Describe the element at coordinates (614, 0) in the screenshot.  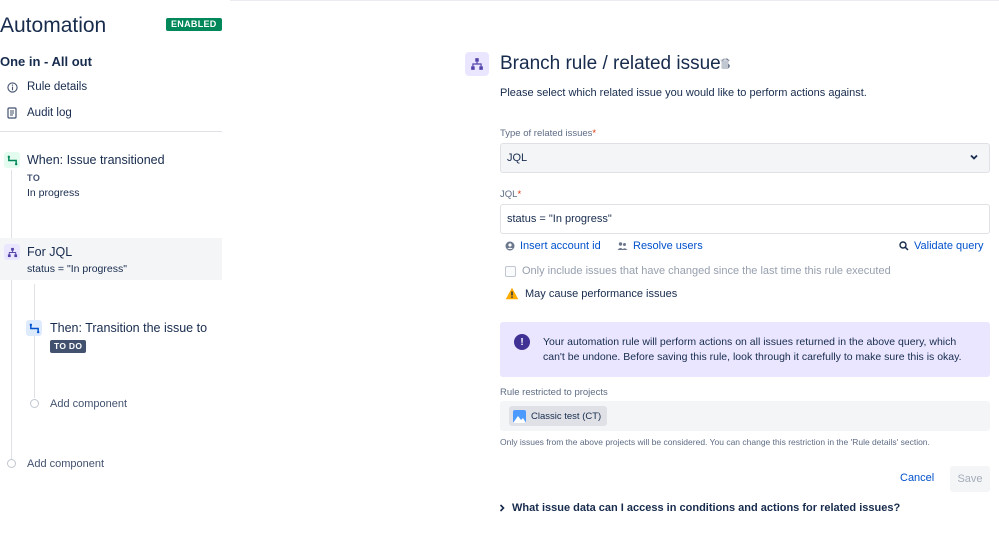
I see `top-divider` at that location.